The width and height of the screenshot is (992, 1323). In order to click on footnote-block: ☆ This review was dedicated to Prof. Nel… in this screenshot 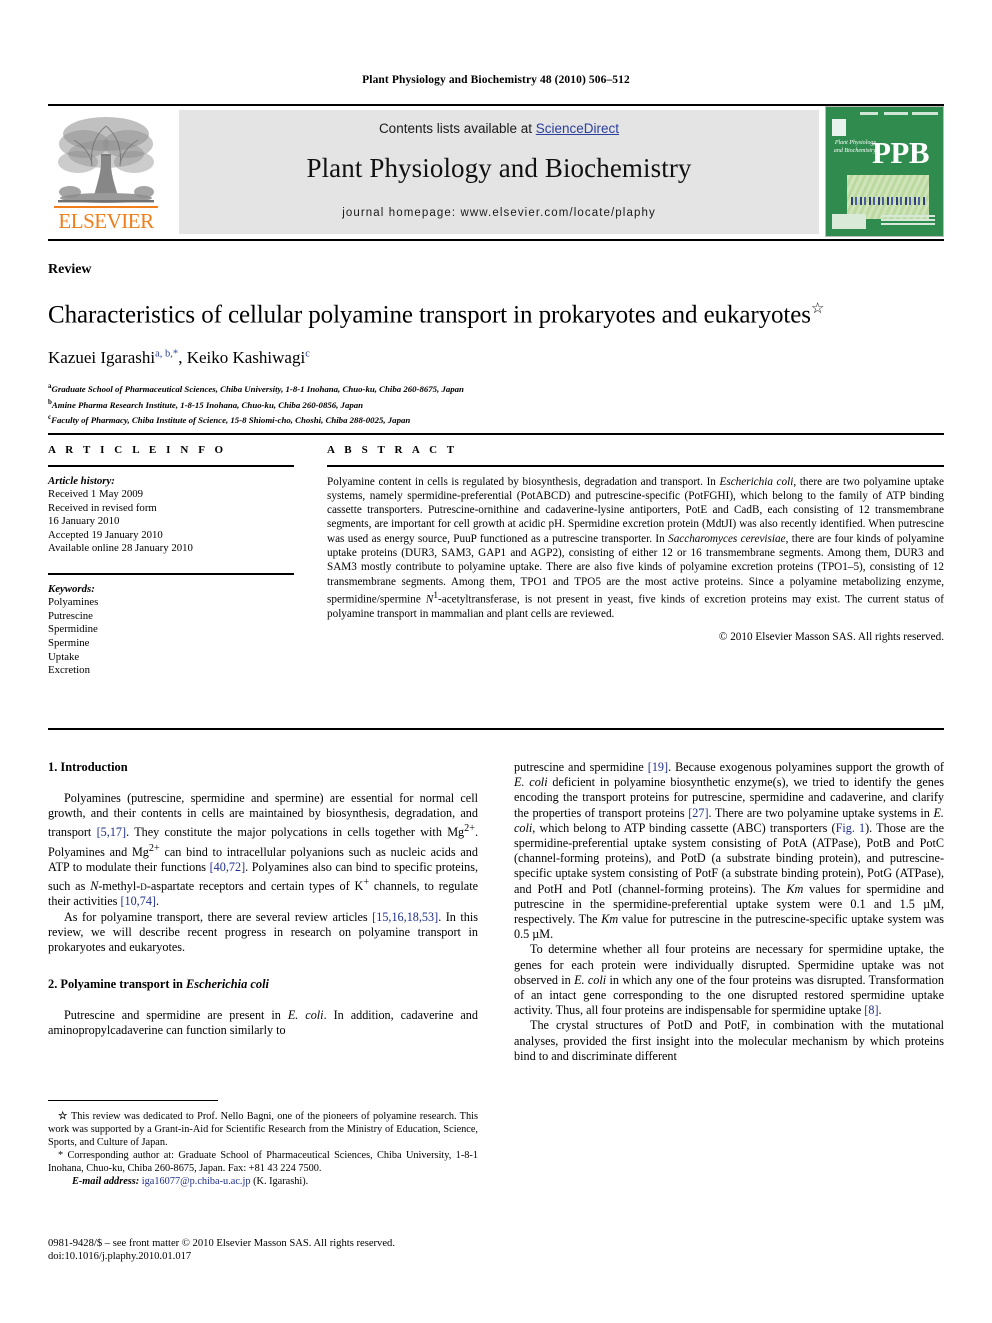, I will do `click(263, 1149)`.